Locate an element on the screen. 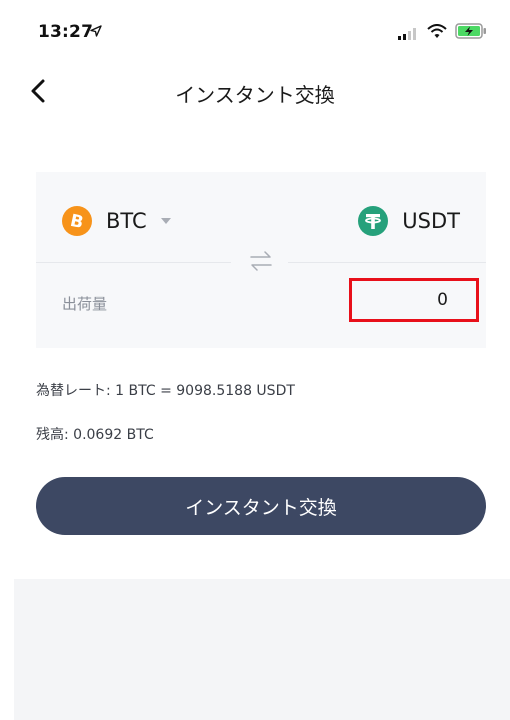 This screenshot has height=720, width=510. balance-label: 残高: is located at coordinates (52, 435).